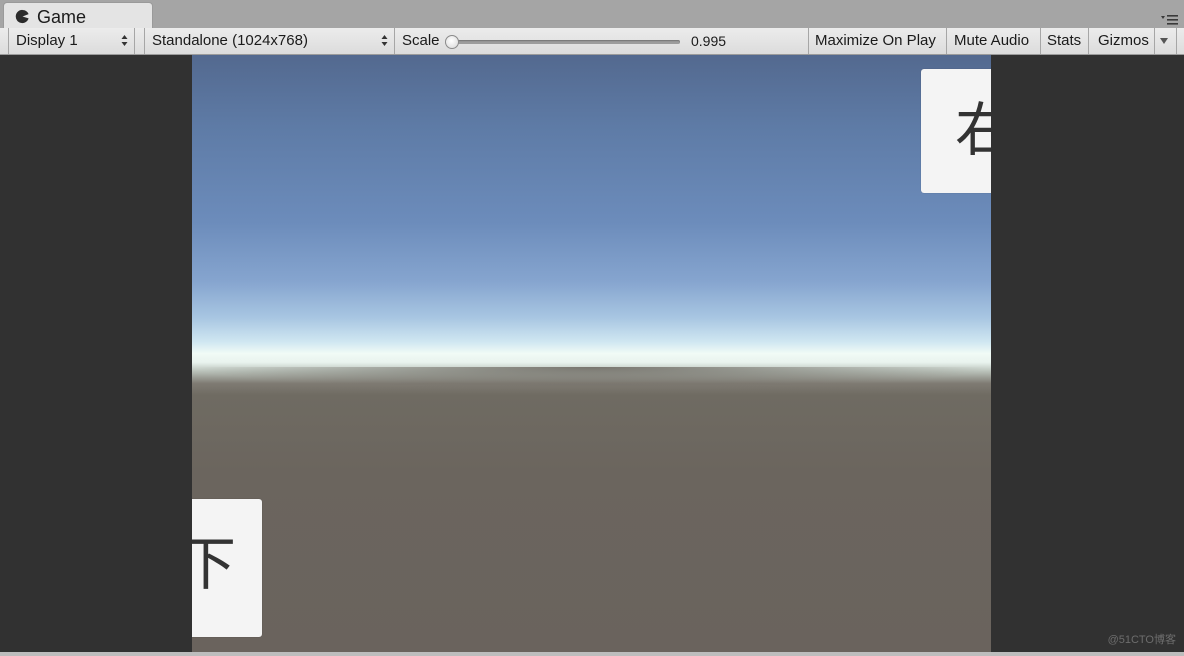 The width and height of the screenshot is (1184, 656). I want to click on maximize-on-play-toggle: Maximize On Play, so click(875, 41).